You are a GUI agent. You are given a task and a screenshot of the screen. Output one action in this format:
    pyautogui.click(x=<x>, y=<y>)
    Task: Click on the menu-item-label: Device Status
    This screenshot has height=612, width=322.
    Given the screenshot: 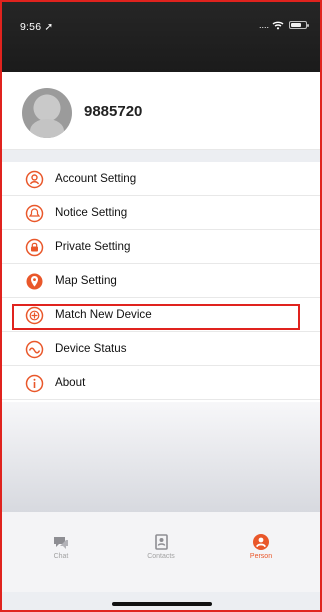 What is the action you would take?
    pyautogui.click(x=91, y=348)
    